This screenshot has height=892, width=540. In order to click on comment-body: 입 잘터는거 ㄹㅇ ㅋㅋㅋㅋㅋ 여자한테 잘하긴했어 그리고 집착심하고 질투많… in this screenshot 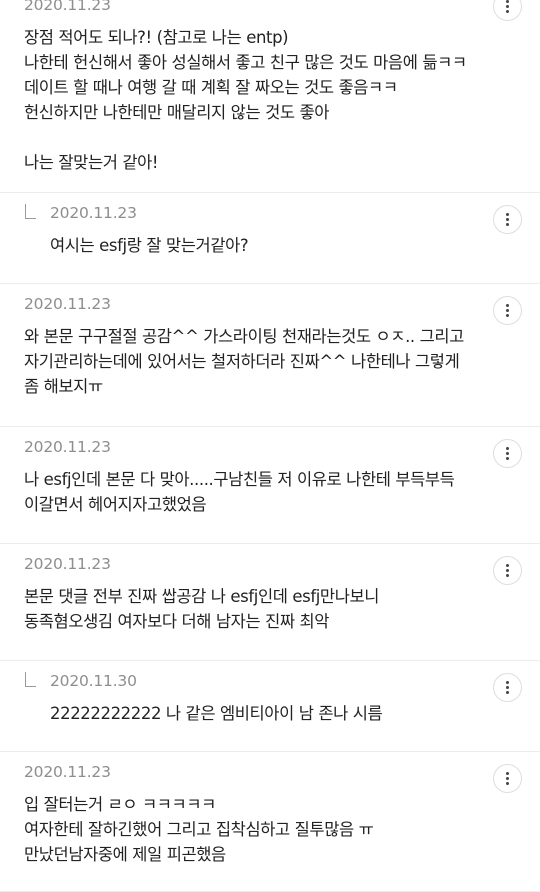, I will do `click(199, 829)`.